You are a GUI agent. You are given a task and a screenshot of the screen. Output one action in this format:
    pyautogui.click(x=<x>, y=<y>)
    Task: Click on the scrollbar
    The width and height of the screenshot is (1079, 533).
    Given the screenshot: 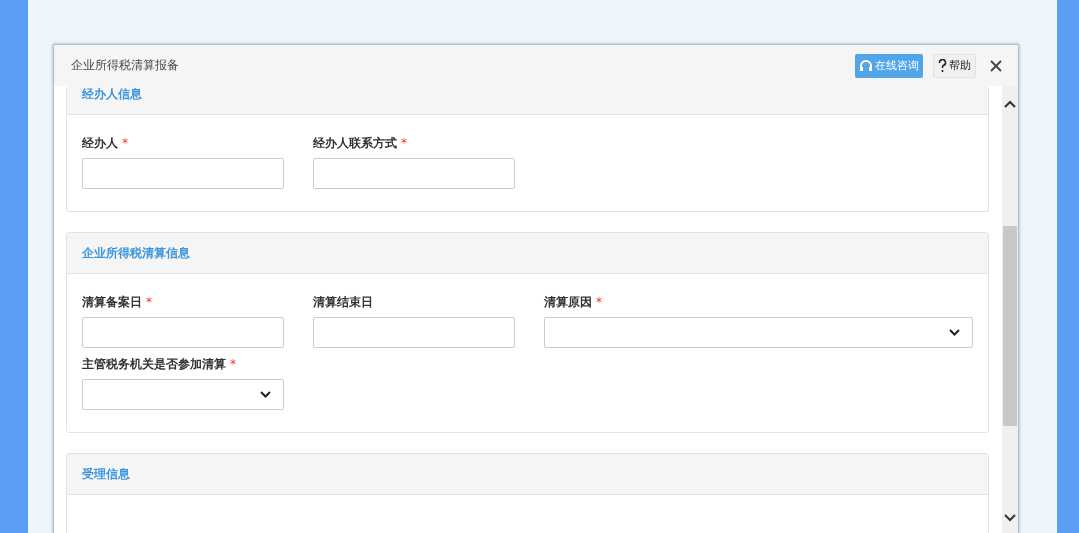 What is the action you would take?
    pyautogui.click(x=1010, y=309)
    